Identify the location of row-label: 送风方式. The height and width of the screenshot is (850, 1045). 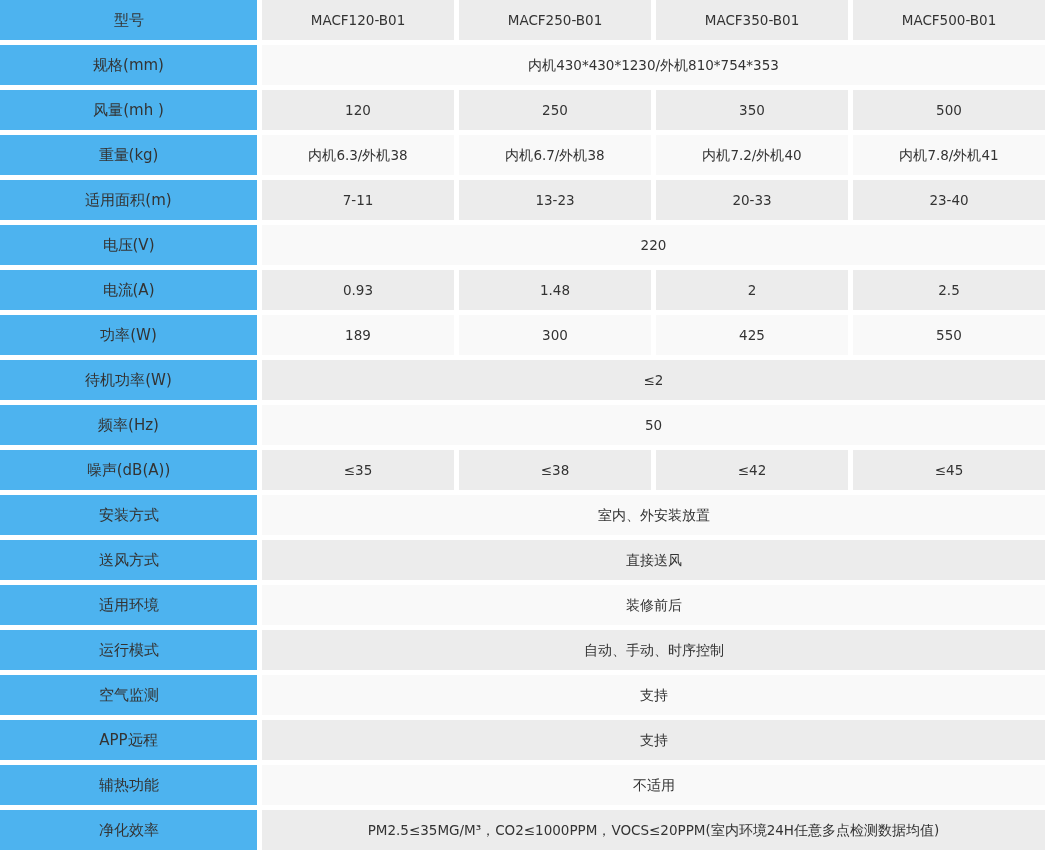
(128, 560).